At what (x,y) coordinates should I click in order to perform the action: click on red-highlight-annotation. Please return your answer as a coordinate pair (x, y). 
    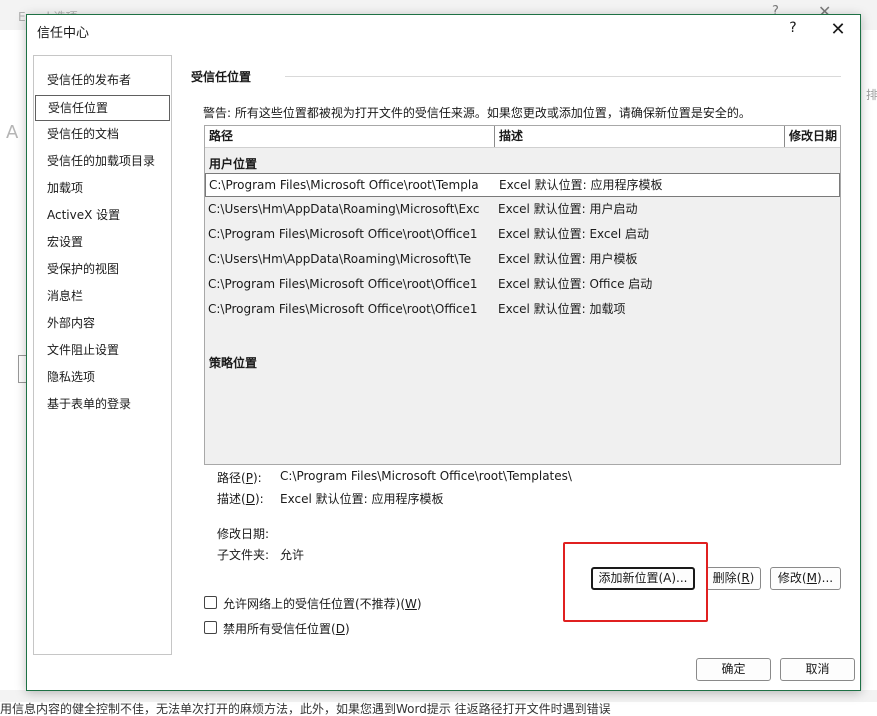
    Looking at the image, I should click on (635, 582).